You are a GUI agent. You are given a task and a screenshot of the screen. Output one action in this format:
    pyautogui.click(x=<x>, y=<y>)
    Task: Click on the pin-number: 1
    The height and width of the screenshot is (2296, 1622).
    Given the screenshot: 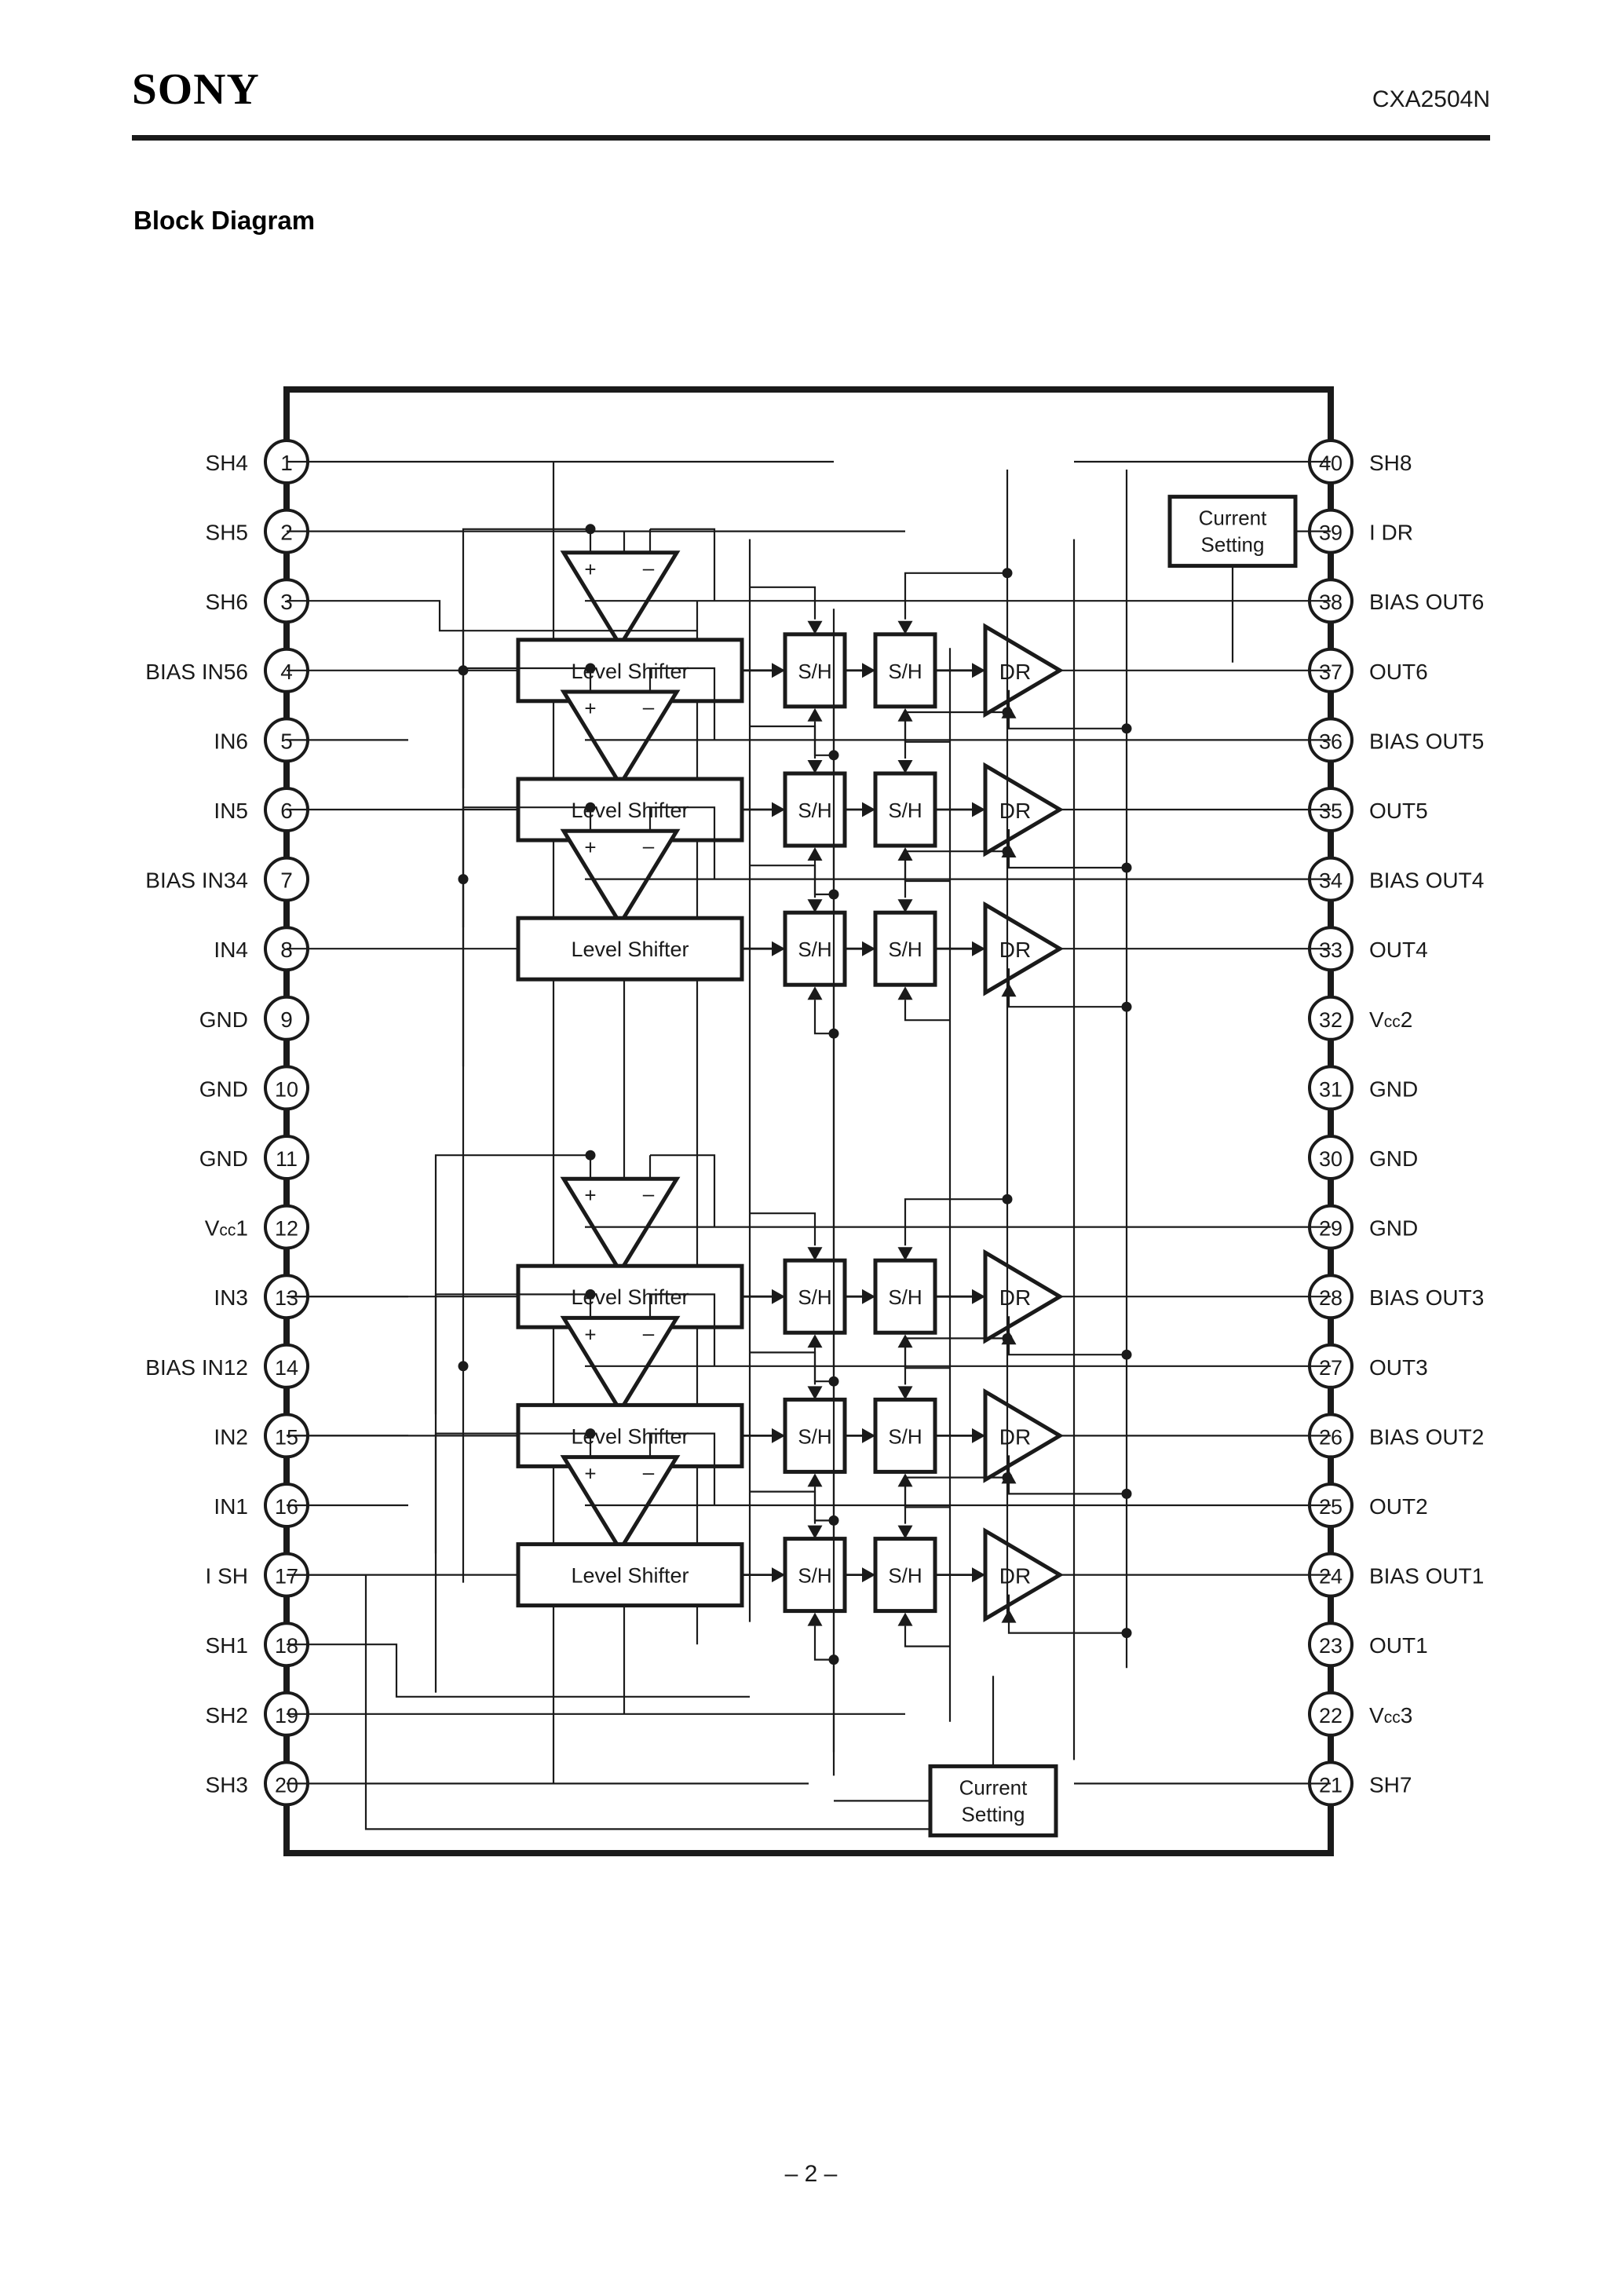 What is the action you would take?
    pyautogui.click(x=286, y=463)
    